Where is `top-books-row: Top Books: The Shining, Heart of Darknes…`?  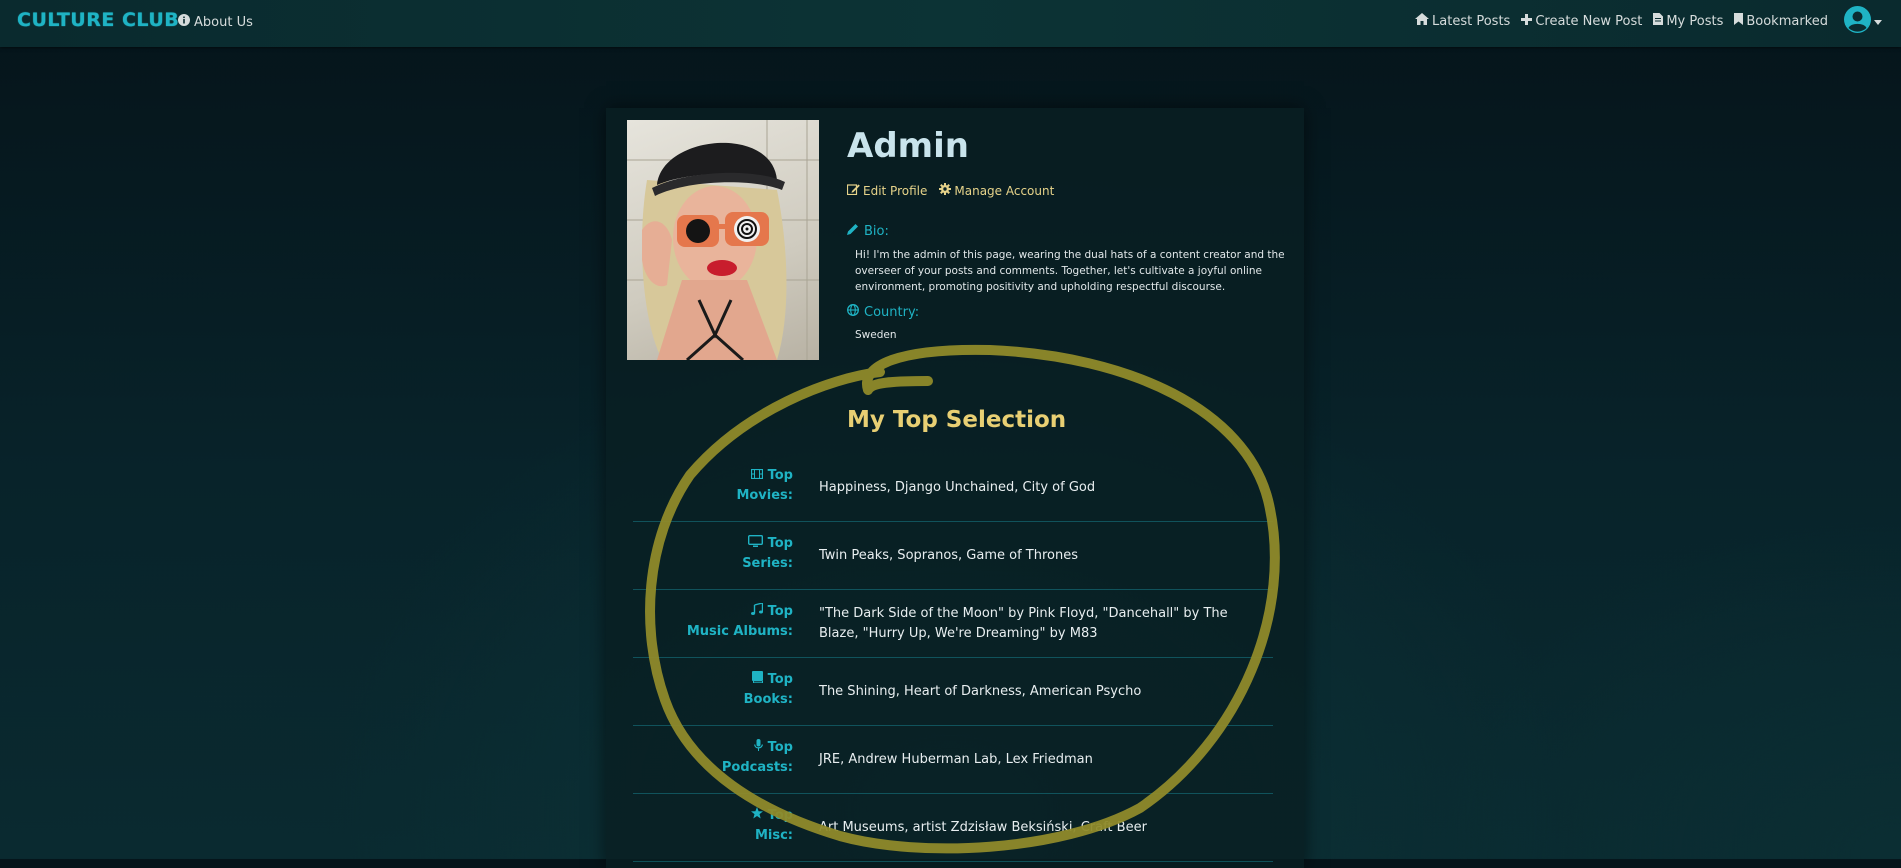
top-books-row: Top Books: The Shining, Heart of Darknes… is located at coordinates (953, 692).